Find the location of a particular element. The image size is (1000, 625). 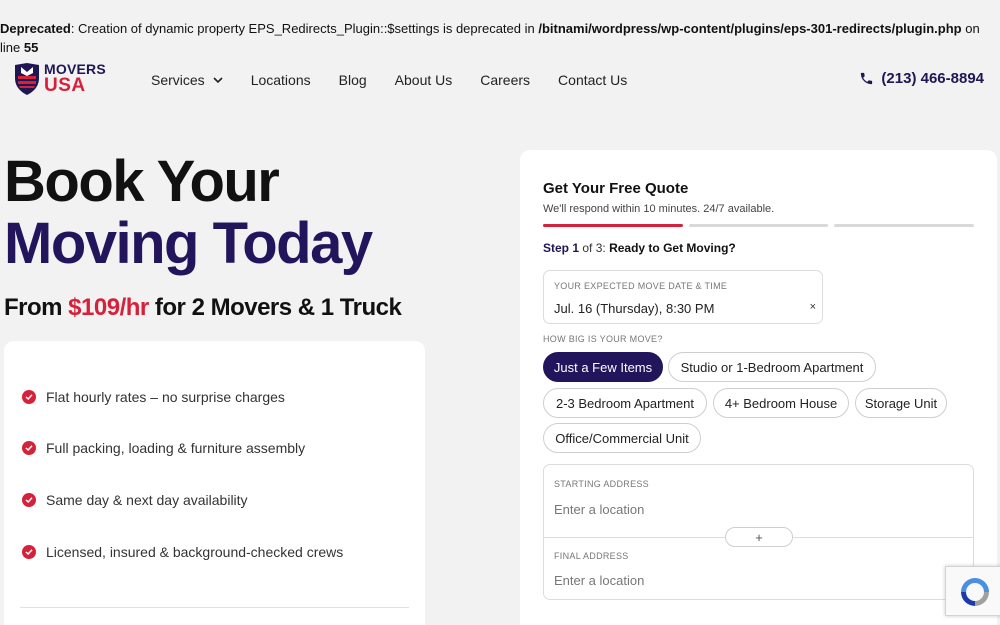

hero-title: Book Your Moving Today is located at coordinates (188, 212).